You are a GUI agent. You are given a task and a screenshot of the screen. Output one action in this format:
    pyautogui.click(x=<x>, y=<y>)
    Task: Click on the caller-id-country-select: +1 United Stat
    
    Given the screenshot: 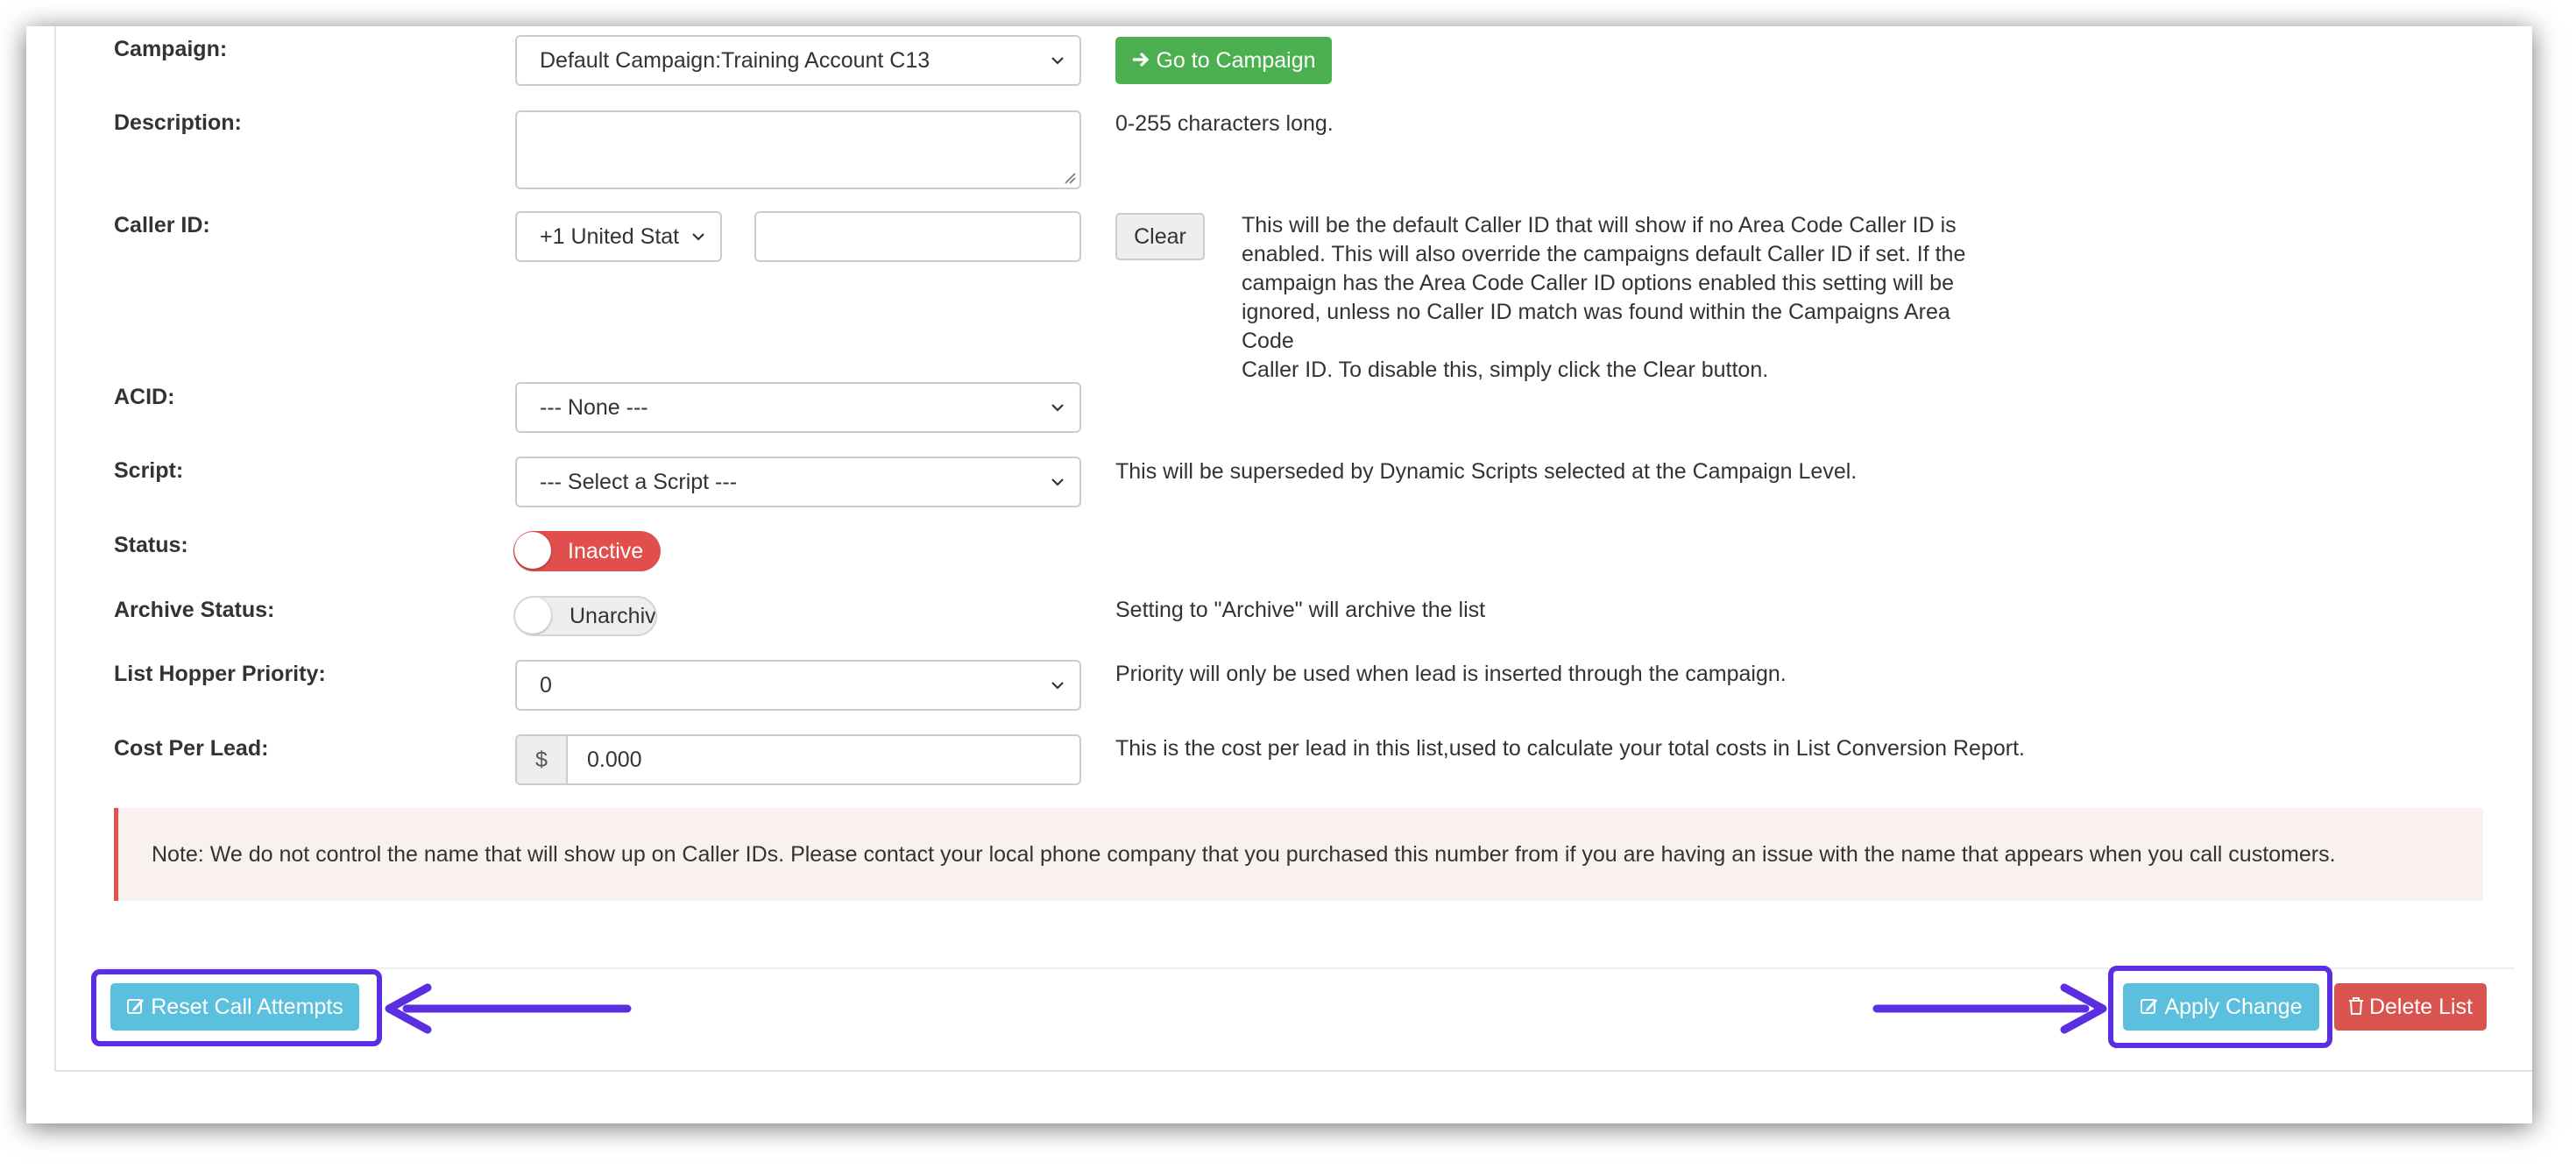 What is the action you would take?
    pyautogui.click(x=618, y=236)
    